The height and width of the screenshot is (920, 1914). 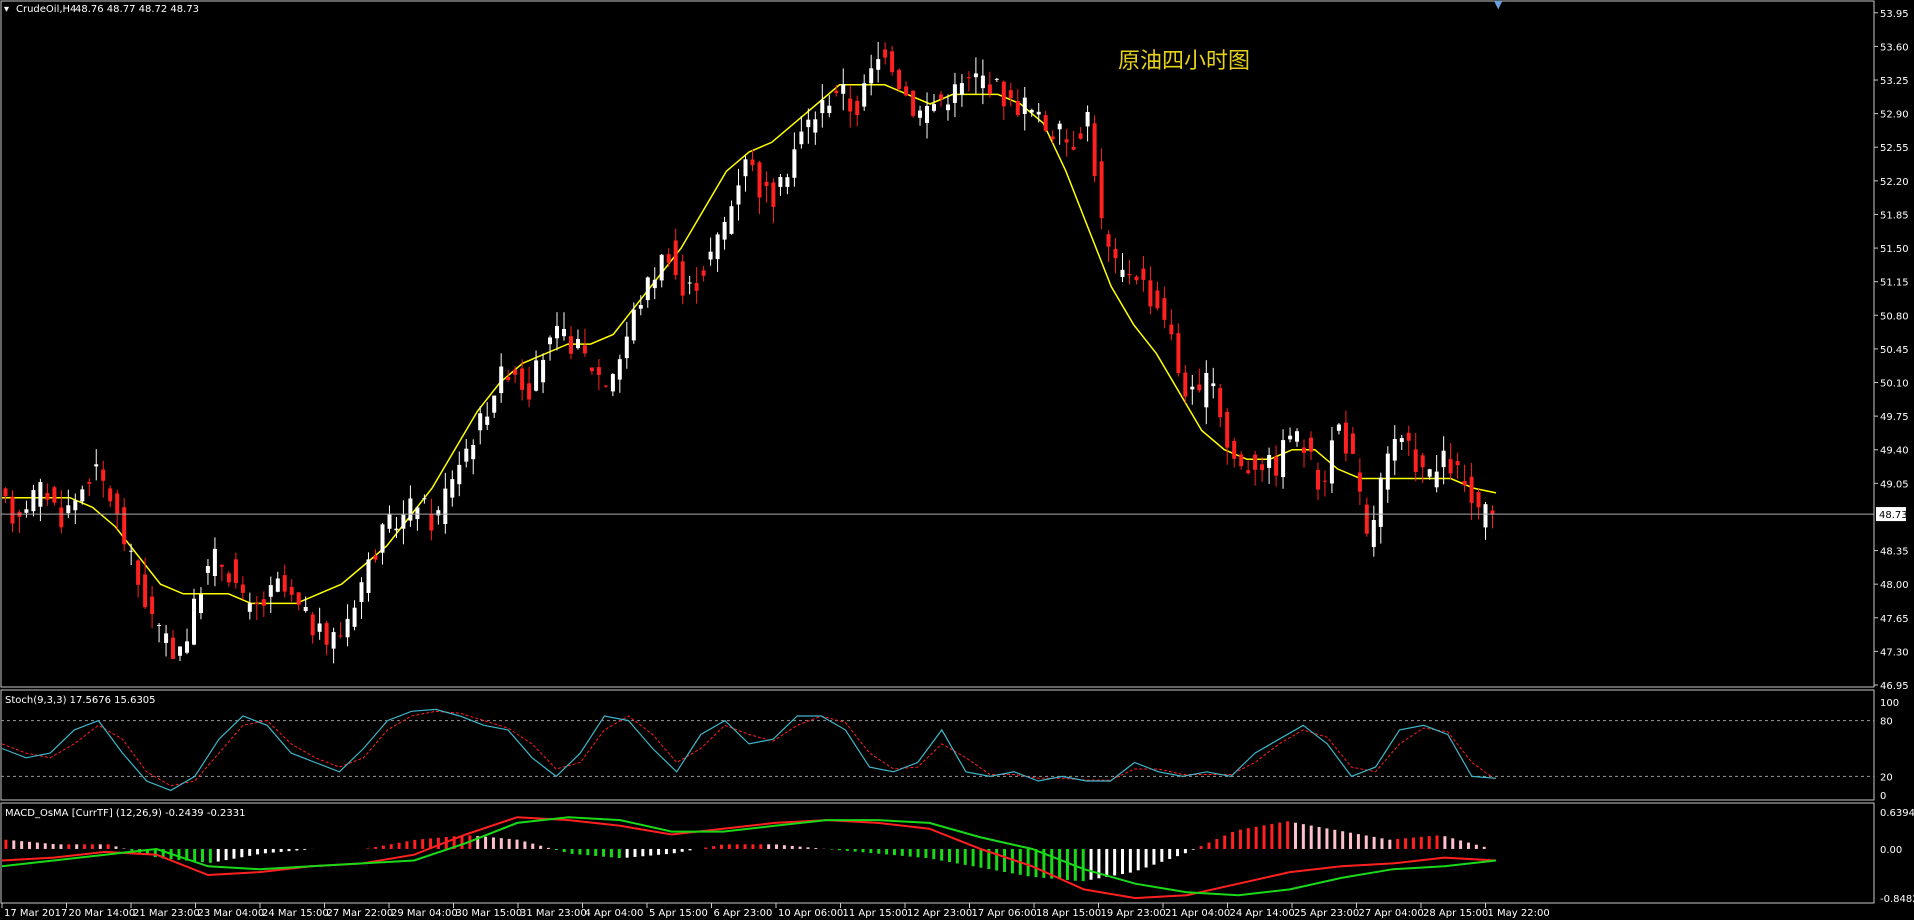 What do you see at coordinates (1897, 813) in the screenshot?
I see `macd-tick-label: 0.6394` at bounding box center [1897, 813].